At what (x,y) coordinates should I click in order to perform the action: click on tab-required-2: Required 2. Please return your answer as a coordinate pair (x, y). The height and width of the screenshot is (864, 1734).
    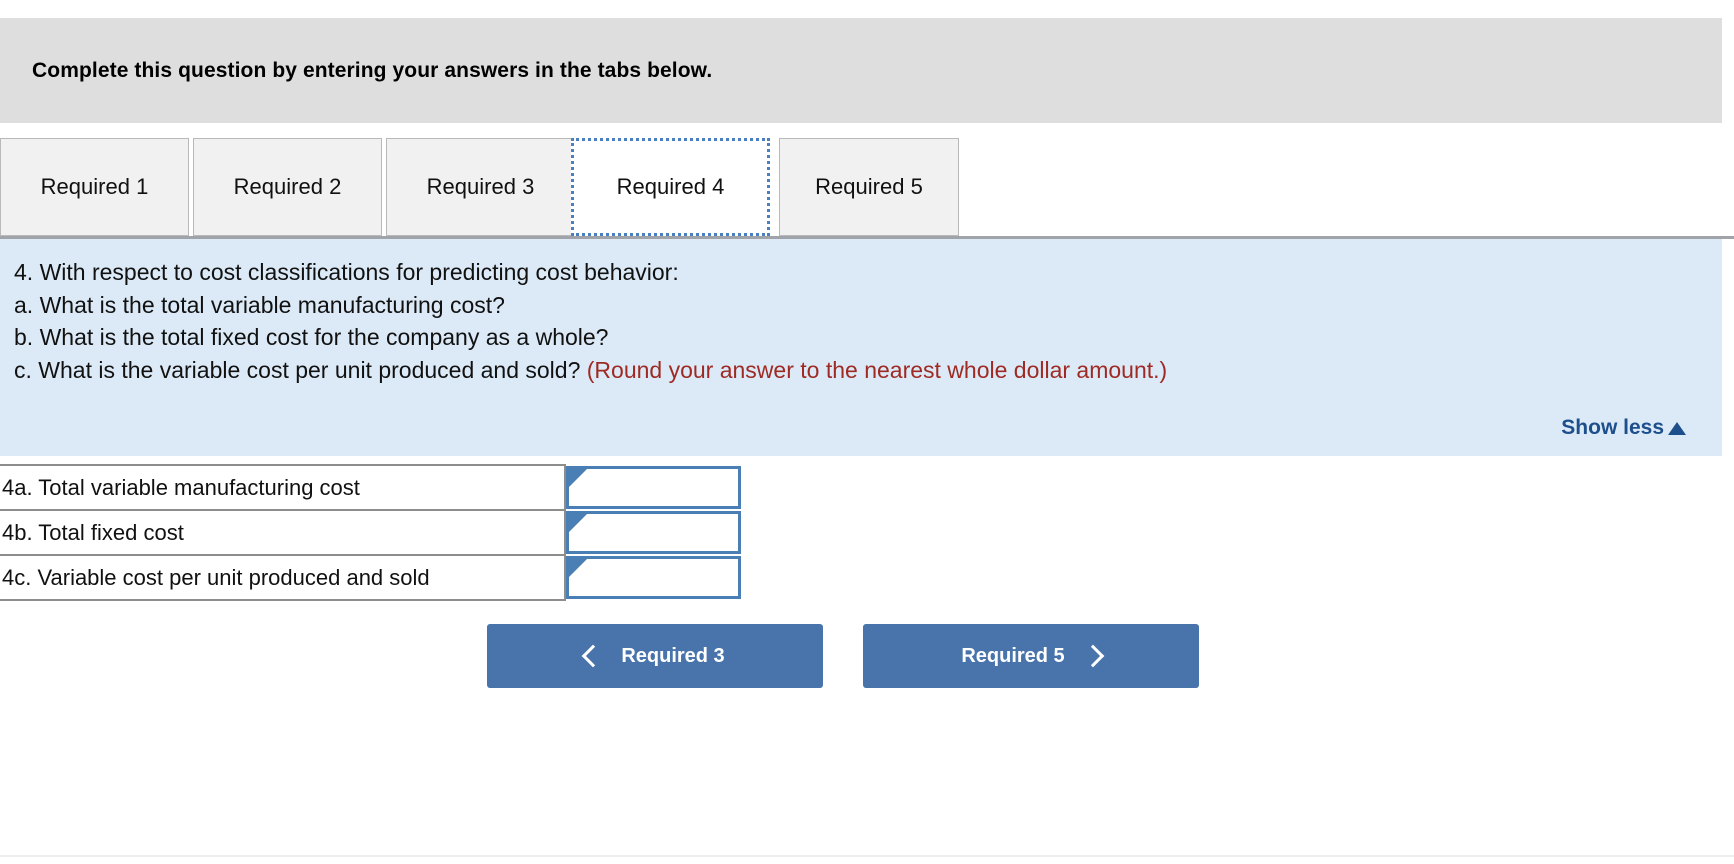
    Looking at the image, I should click on (287, 187).